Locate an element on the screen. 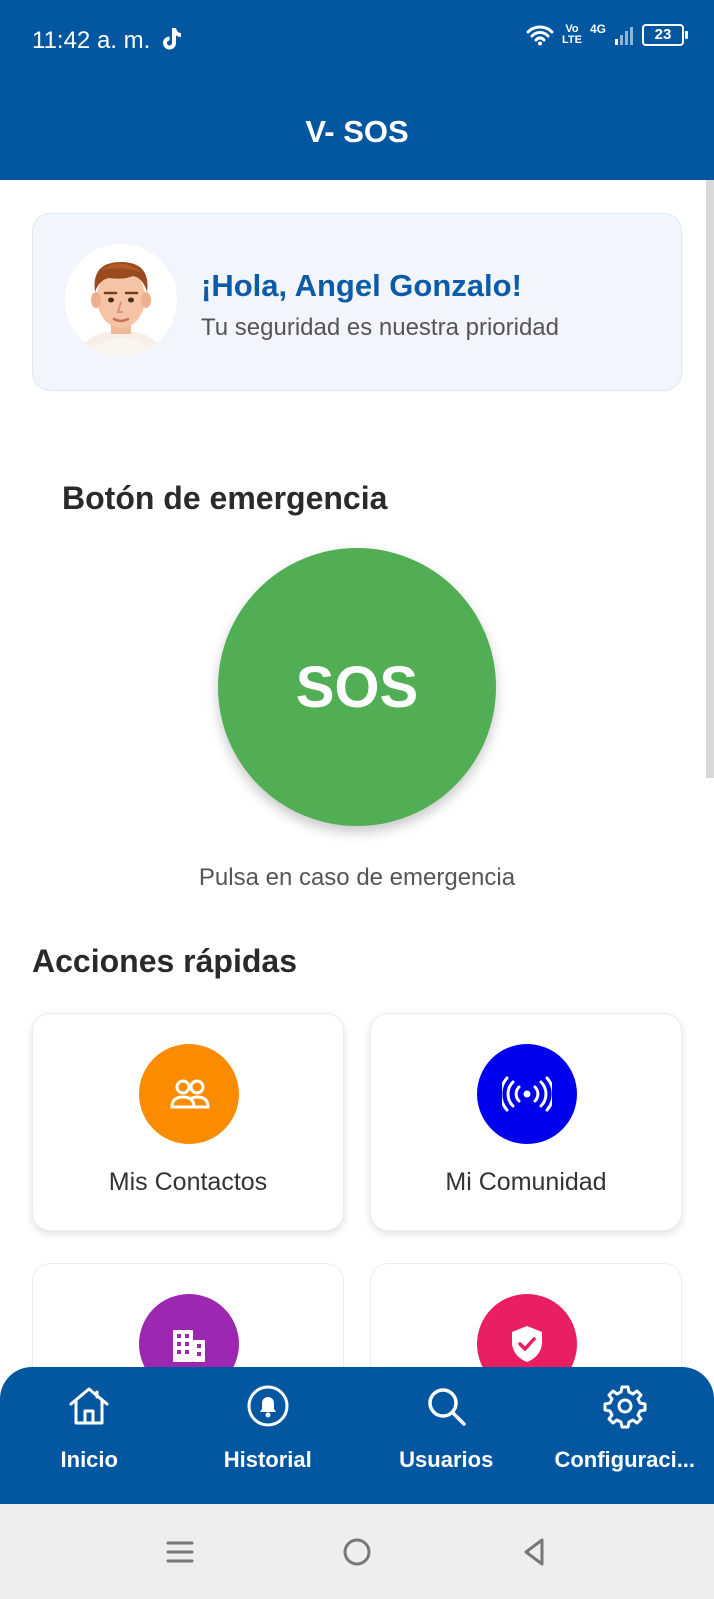  search-icon is located at coordinates (447, 1407).